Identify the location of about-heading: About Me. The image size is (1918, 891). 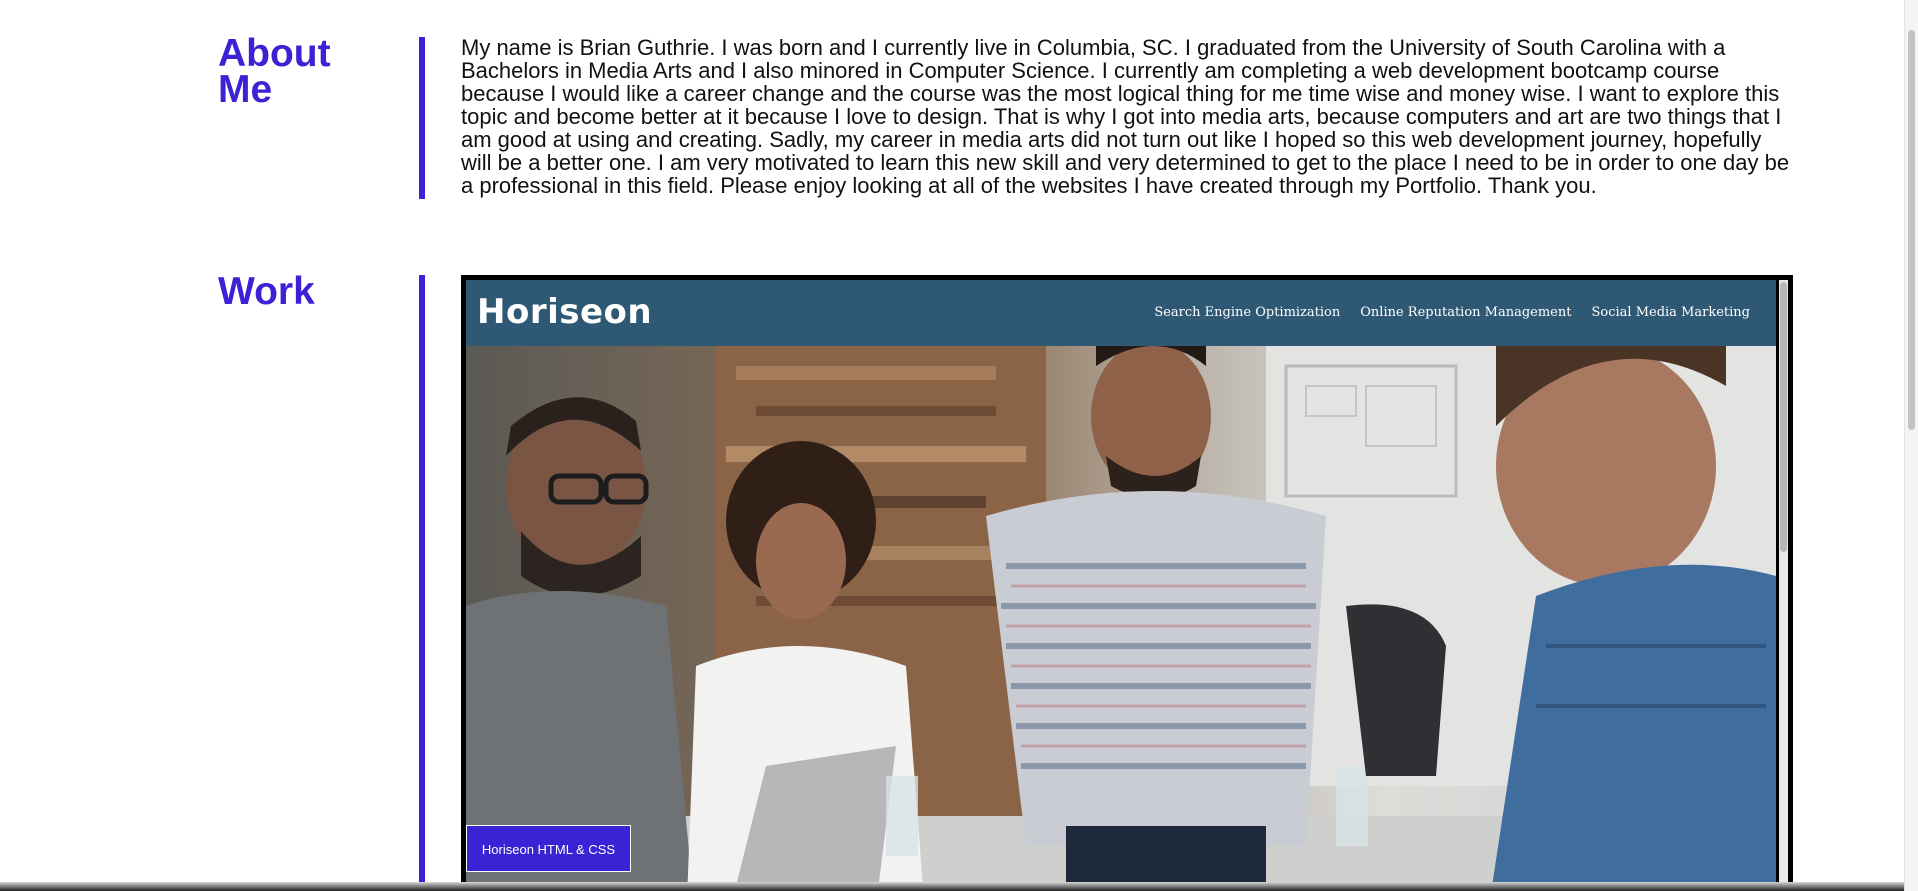
(274, 71).